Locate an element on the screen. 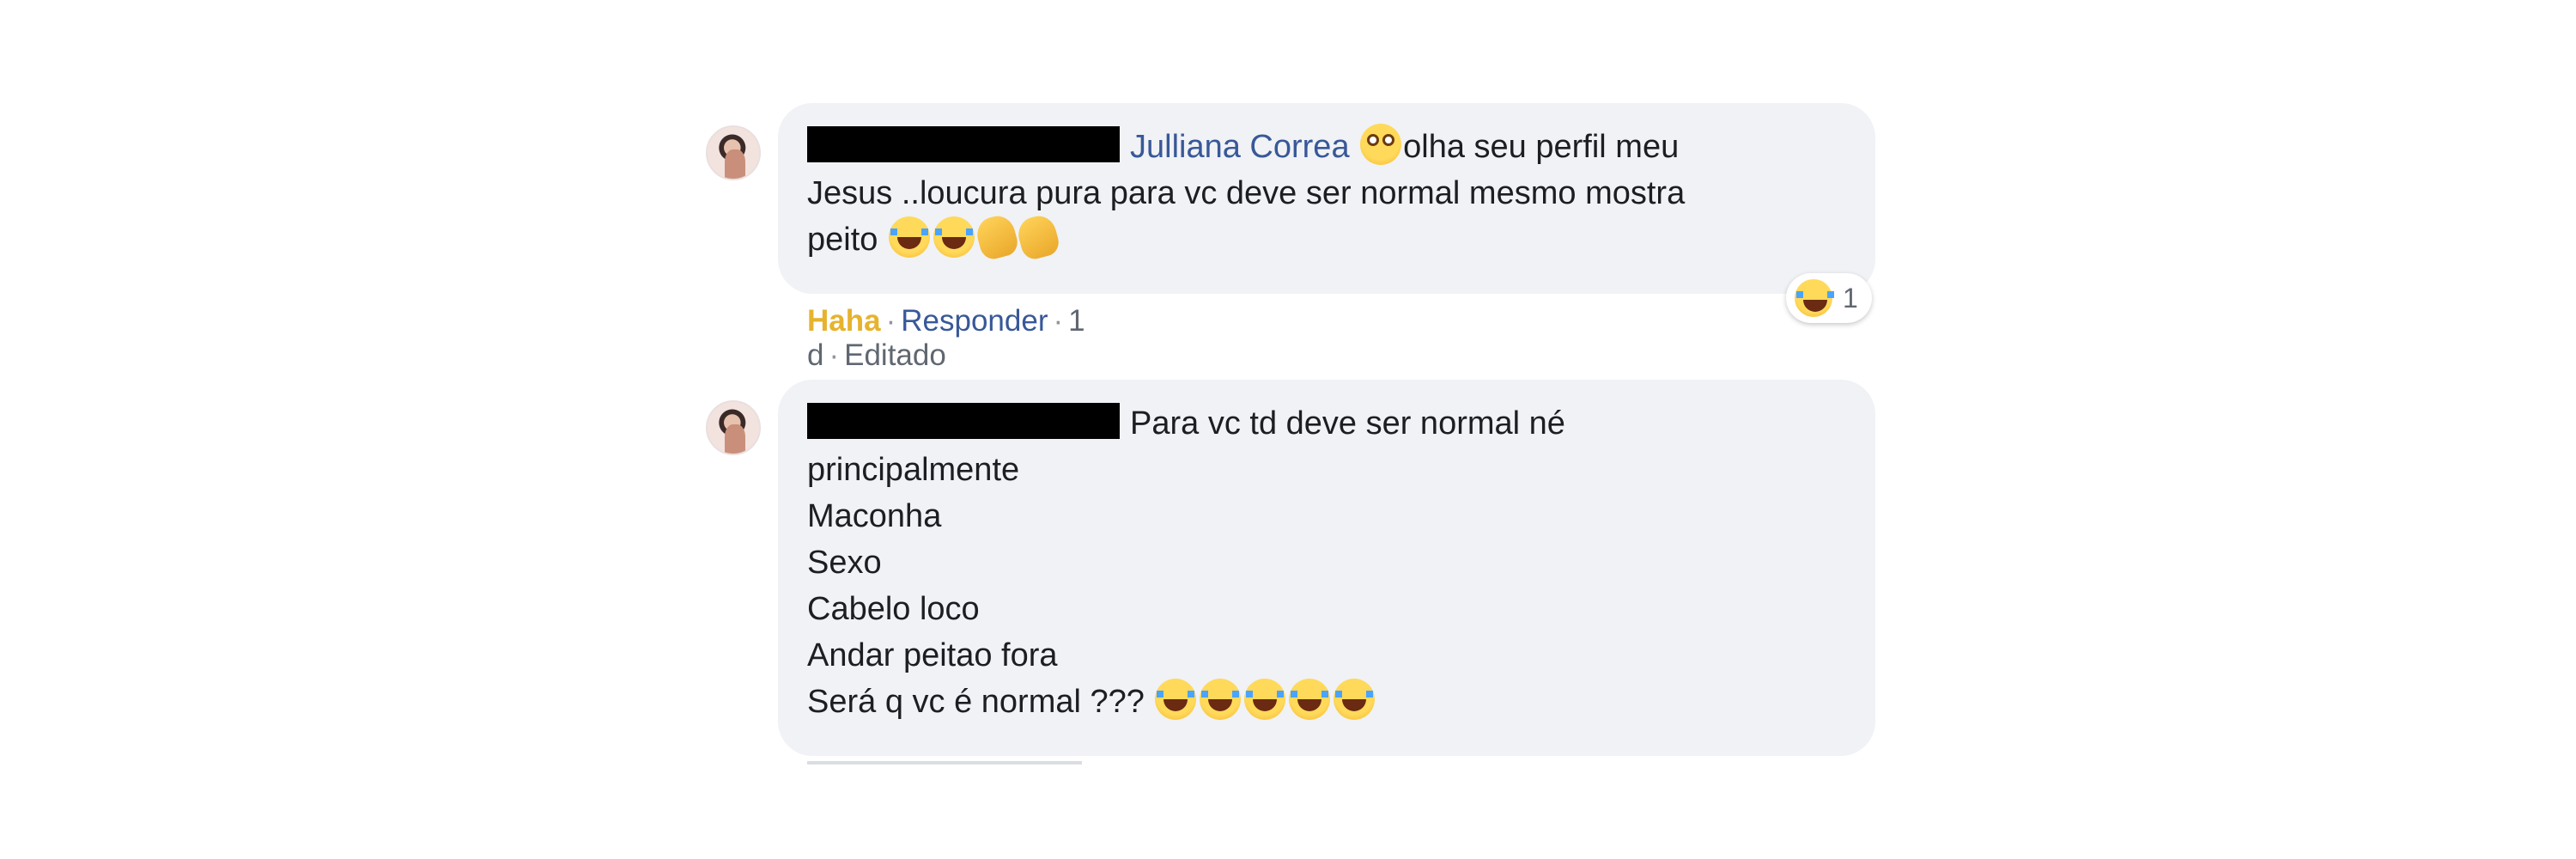 This screenshot has height=859, width=2576. comment-line: Cabelo loco is located at coordinates (893, 609).